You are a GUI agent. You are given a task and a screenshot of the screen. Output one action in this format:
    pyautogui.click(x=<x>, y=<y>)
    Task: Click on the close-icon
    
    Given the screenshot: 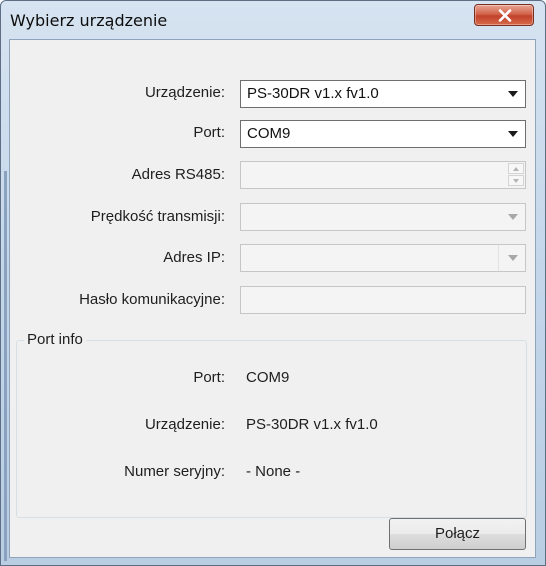 What is the action you would take?
    pyautogui.click(x=505, y=15)
    